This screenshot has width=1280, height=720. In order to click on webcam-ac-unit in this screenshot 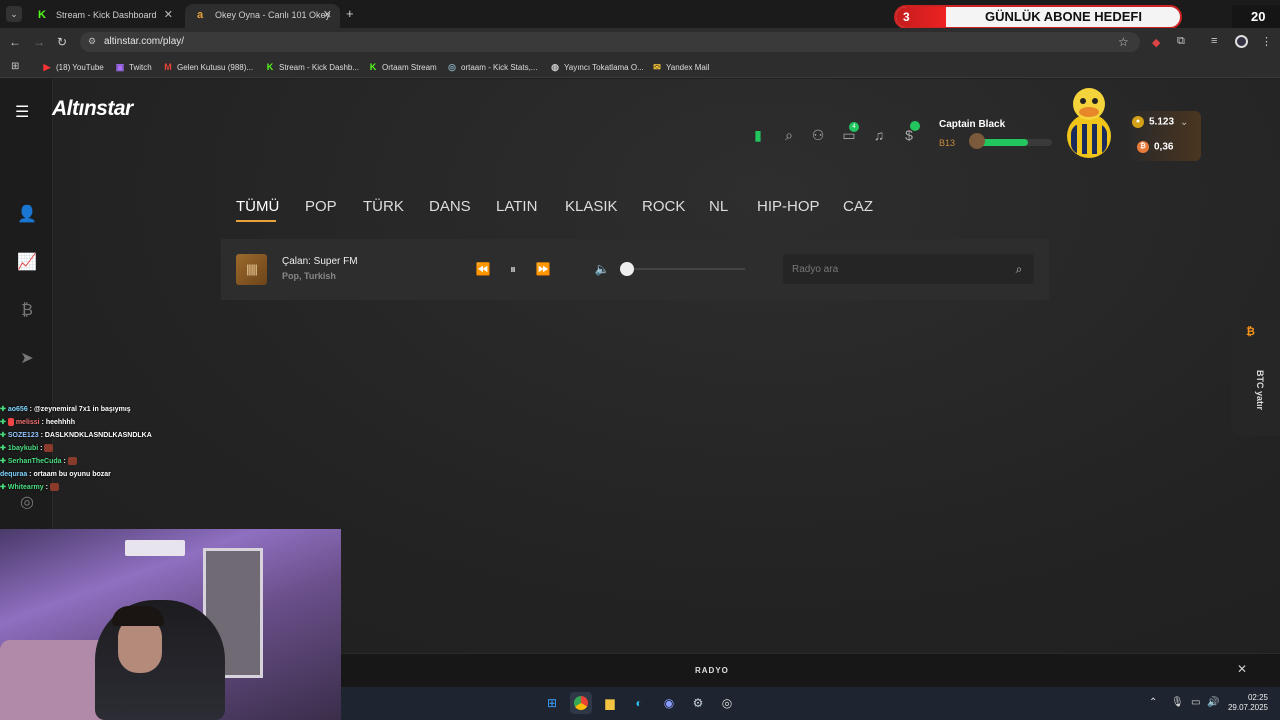, I will do `click(155, 548)`.